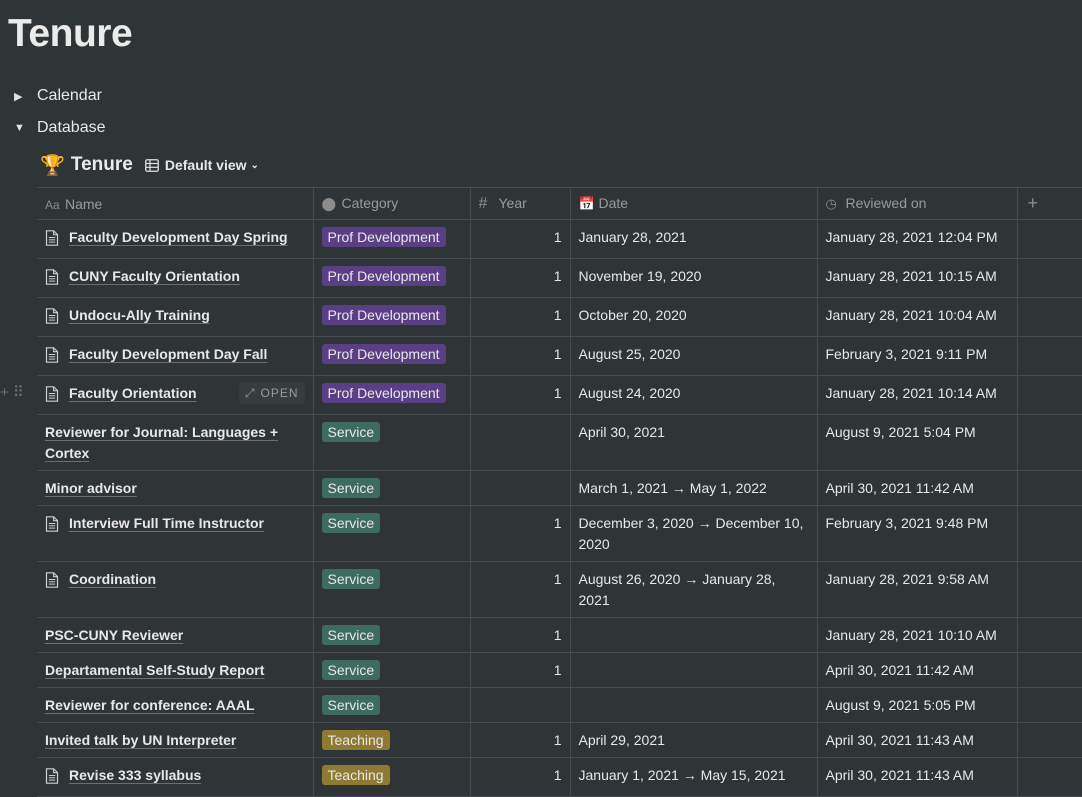  What do you see at coordinates (154, 670) in the screenshot?
I see `row-title-link: Departamental Self-Study Report` at bounding box center [154, 670].